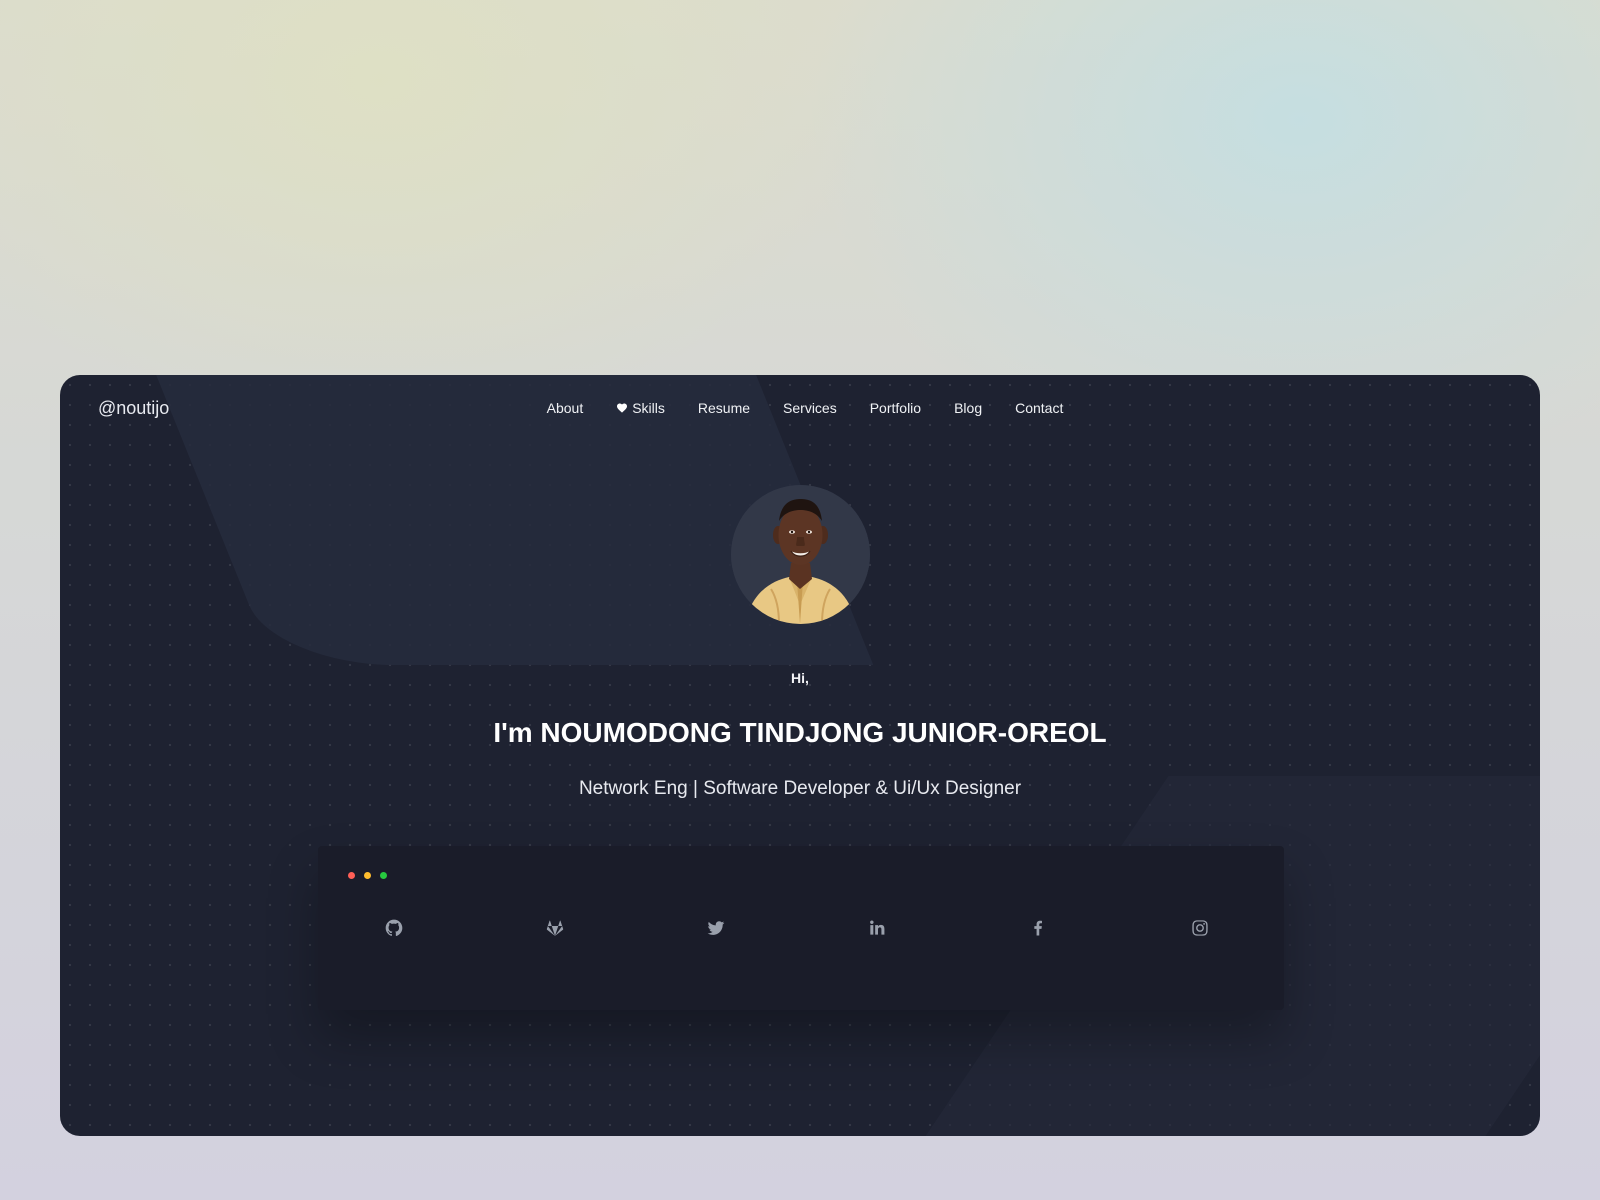 The width and height of the screenshot is (1600, 1200). Describe the element at coordinates (801, 928) in the screenshot. I see `social-links-panel` at that location.